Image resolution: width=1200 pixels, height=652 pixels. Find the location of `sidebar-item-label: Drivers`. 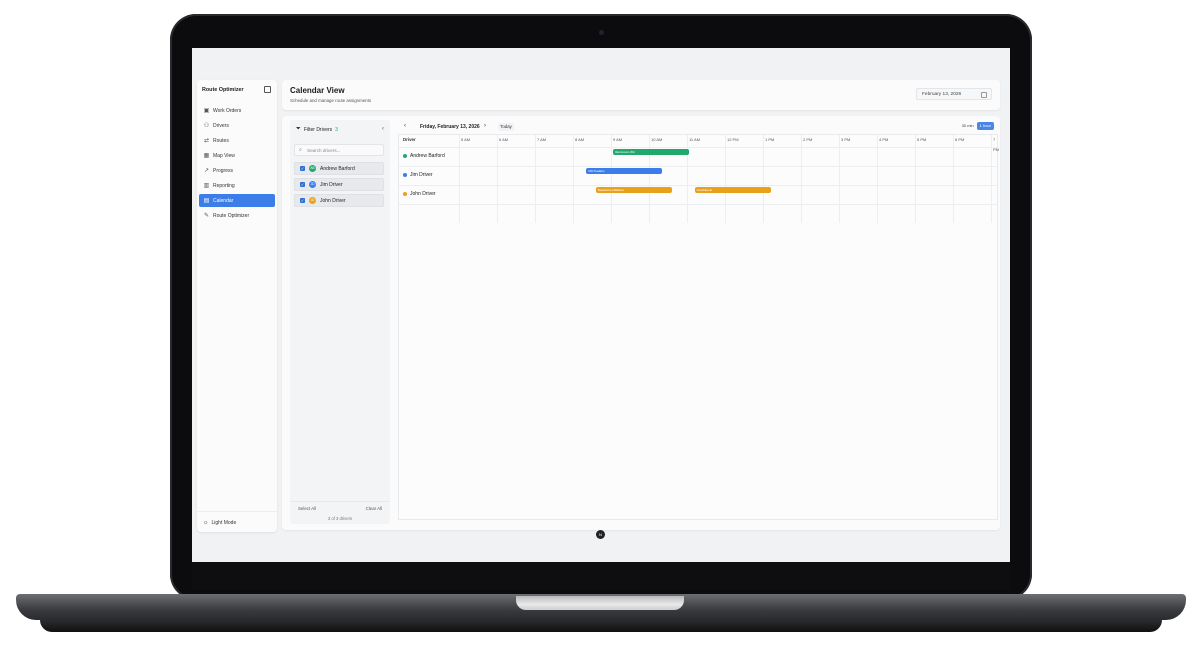

sidebar-item-label: Drivers is located at coordinates (221, 125).